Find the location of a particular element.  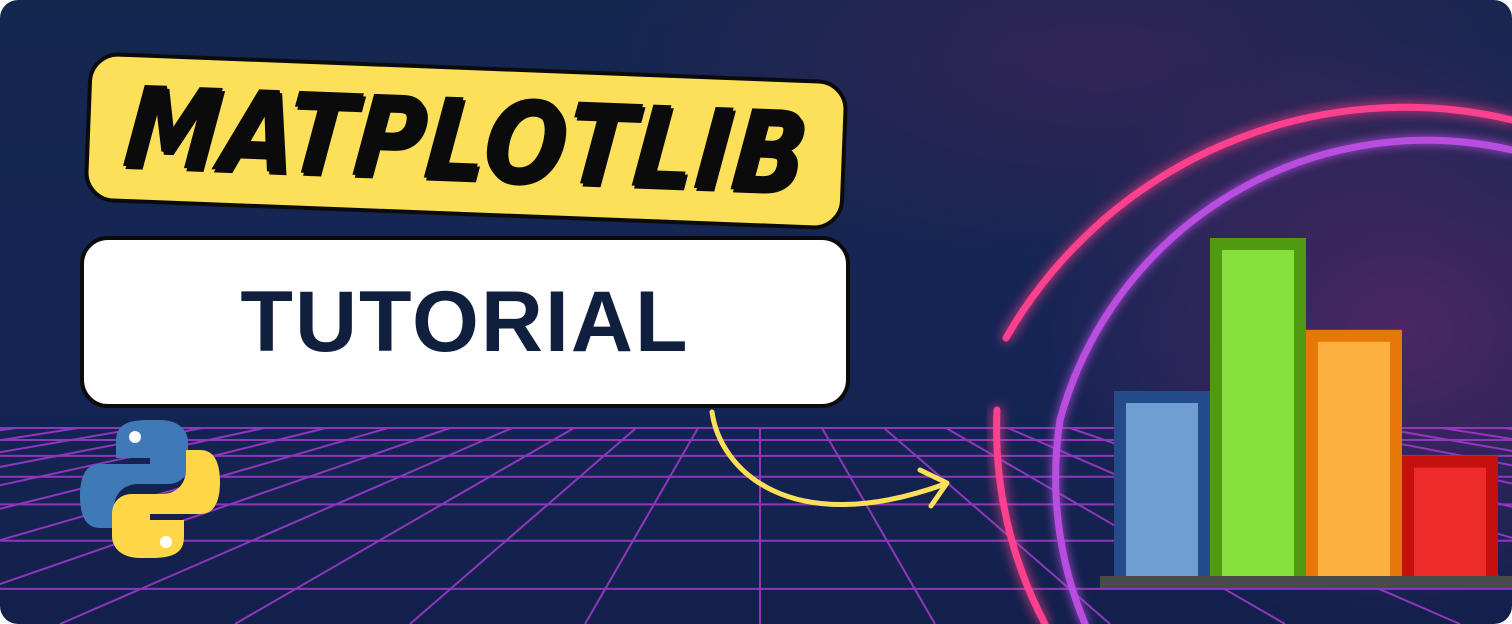

page-subtitle: TUTORIAL is located at coordinates (465, 322).